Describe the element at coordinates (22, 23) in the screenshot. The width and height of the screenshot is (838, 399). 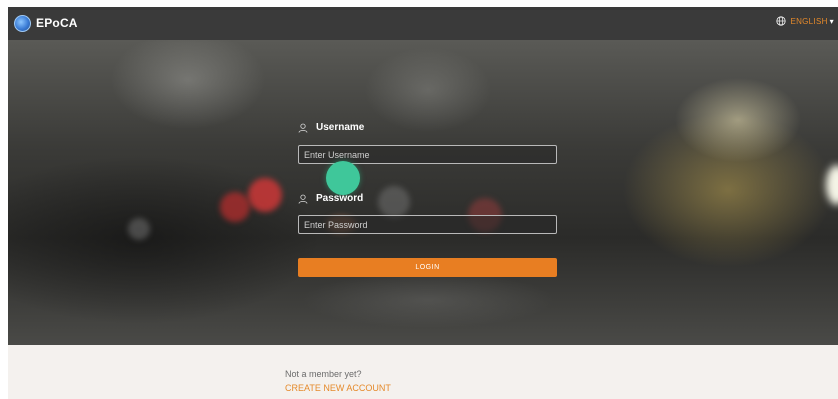
I see `epoca-logo-icon` at that location.